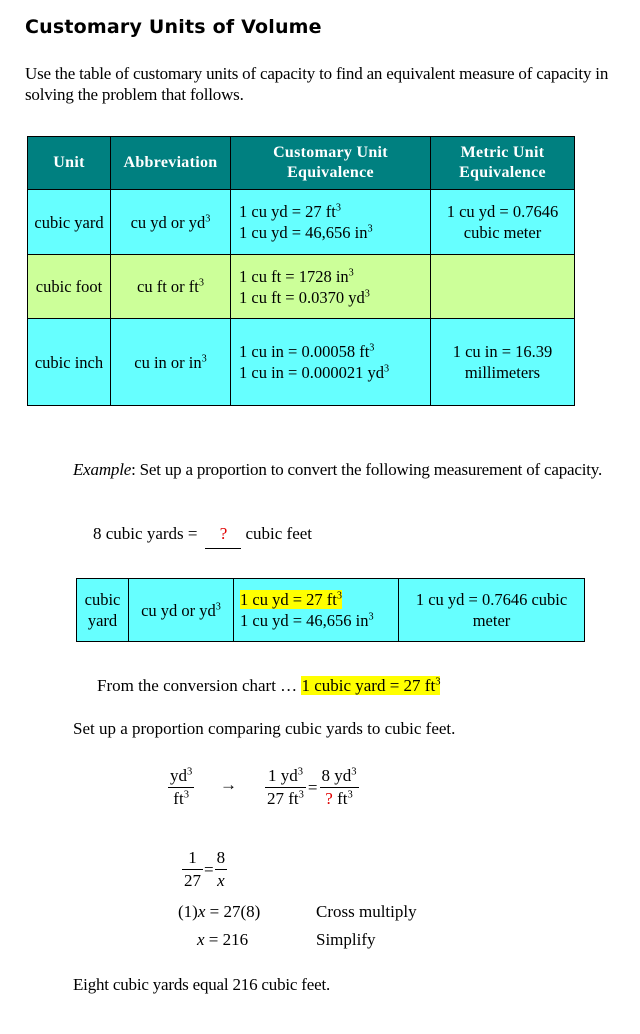  What do you see at coordinates (502, 163) in the screenshot?
I see `header-metric: Metric Unit Equivalence` at bounding box center [502, 163].